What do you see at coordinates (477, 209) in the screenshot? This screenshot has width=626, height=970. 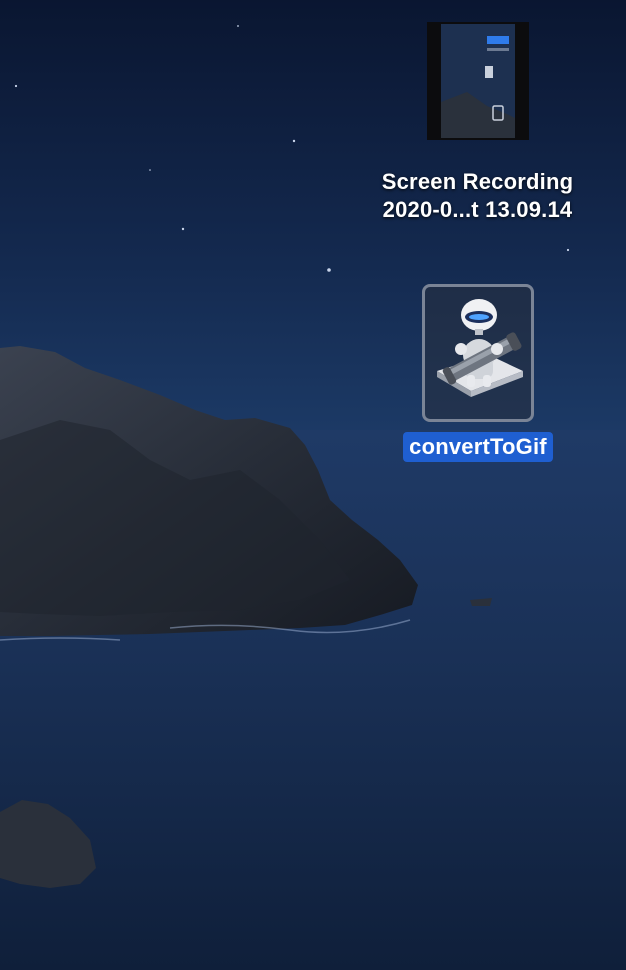 I see `file-name-line-2: 2020-0...t 13.09.14` at bounding box center [477, 209].